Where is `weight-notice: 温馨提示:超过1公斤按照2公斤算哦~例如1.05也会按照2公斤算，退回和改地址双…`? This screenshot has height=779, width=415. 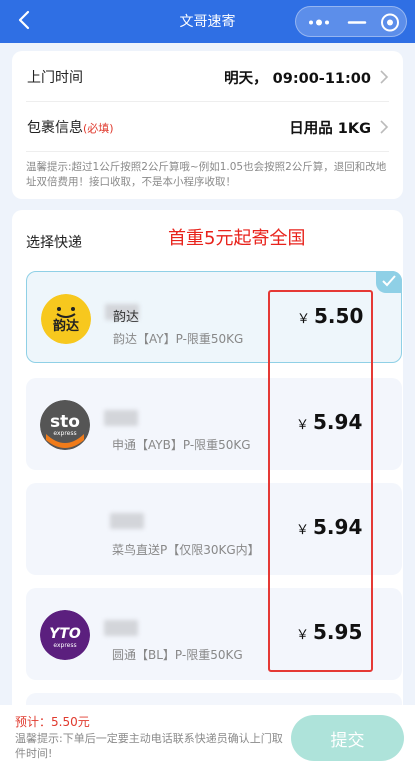 weight-notice: 温馨提示:超过1公斤按照2公斤算哦~例如1.05也会按照2公斤算，退回和改地址双… is located at coordinates (206, 174).